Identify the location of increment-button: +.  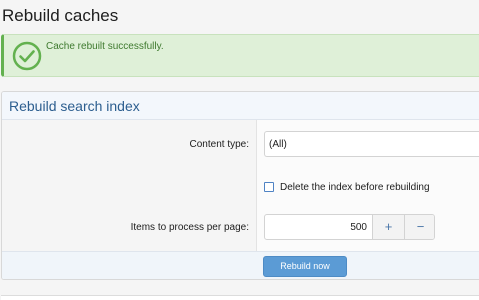
(388, 227).